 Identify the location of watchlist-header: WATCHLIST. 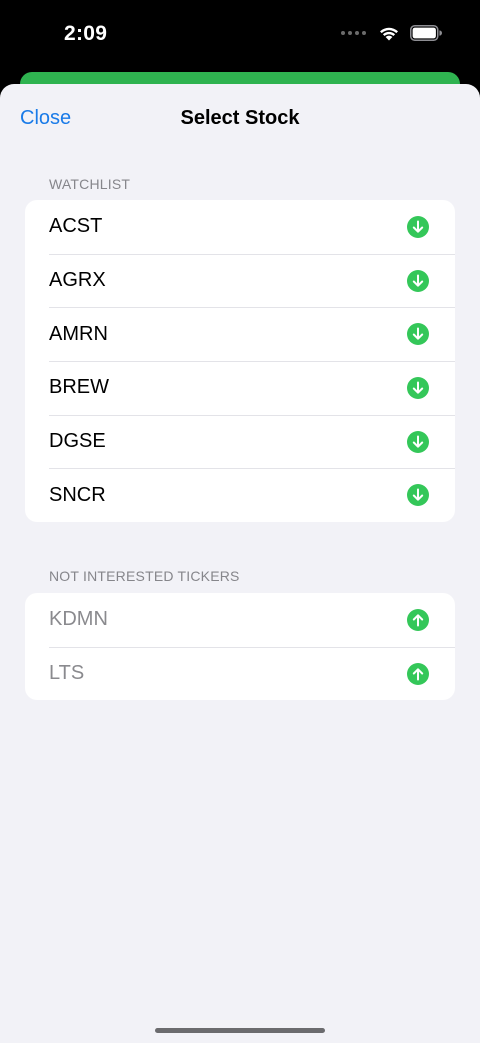
(90, 184).